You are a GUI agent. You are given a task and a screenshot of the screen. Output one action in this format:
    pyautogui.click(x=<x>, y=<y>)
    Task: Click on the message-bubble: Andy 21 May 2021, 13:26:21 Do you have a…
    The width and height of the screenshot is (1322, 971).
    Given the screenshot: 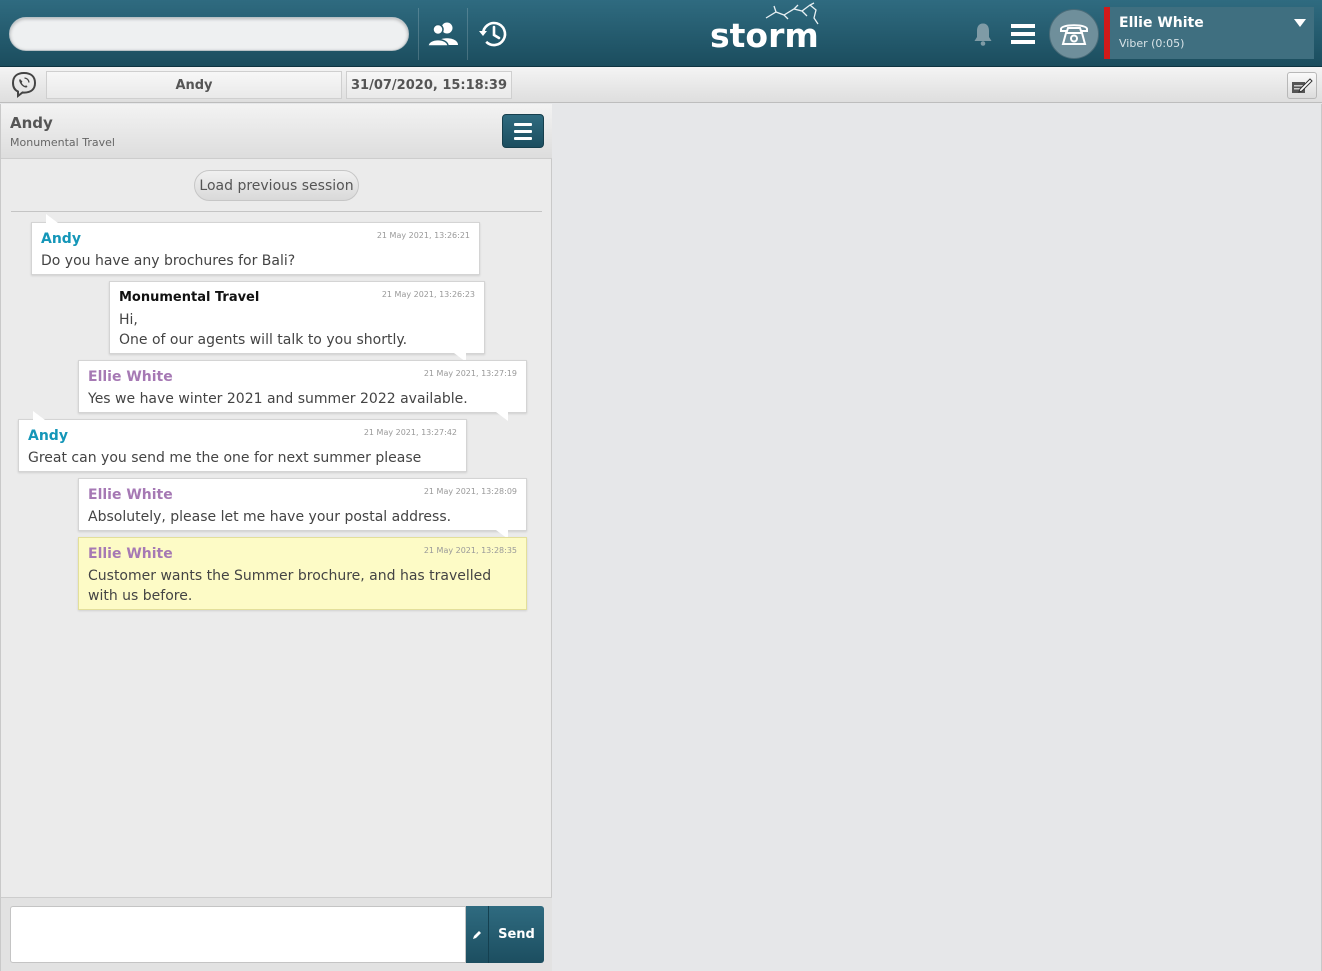 What is the action you would take?
    pyautogui.click(x=255, y=244)
    